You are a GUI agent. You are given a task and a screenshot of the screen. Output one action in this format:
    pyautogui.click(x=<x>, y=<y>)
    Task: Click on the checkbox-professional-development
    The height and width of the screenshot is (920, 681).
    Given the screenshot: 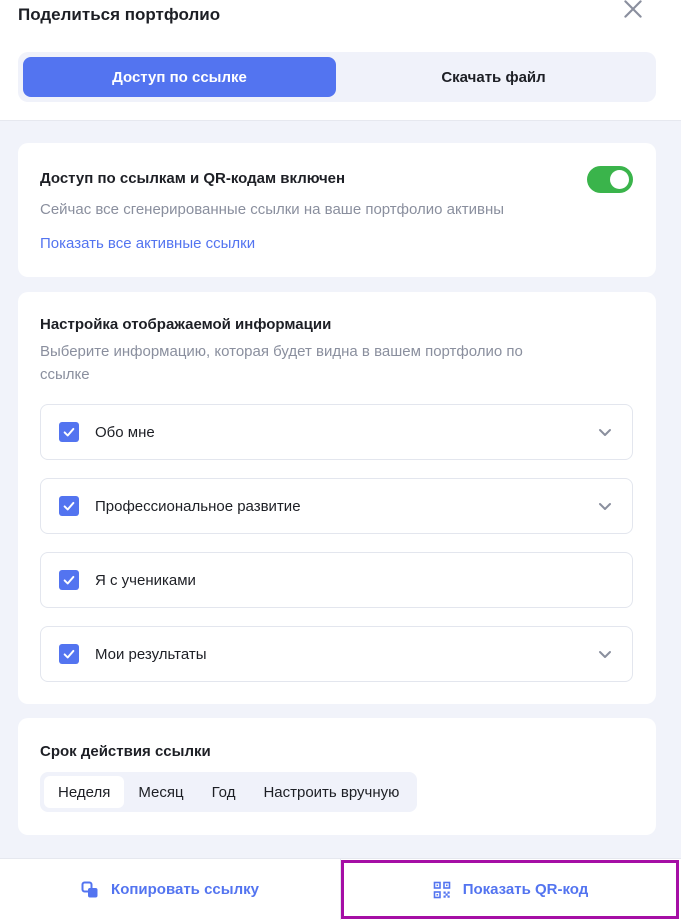 What is the action you would take?
    pyautogui.click(x=69, y=506)
    